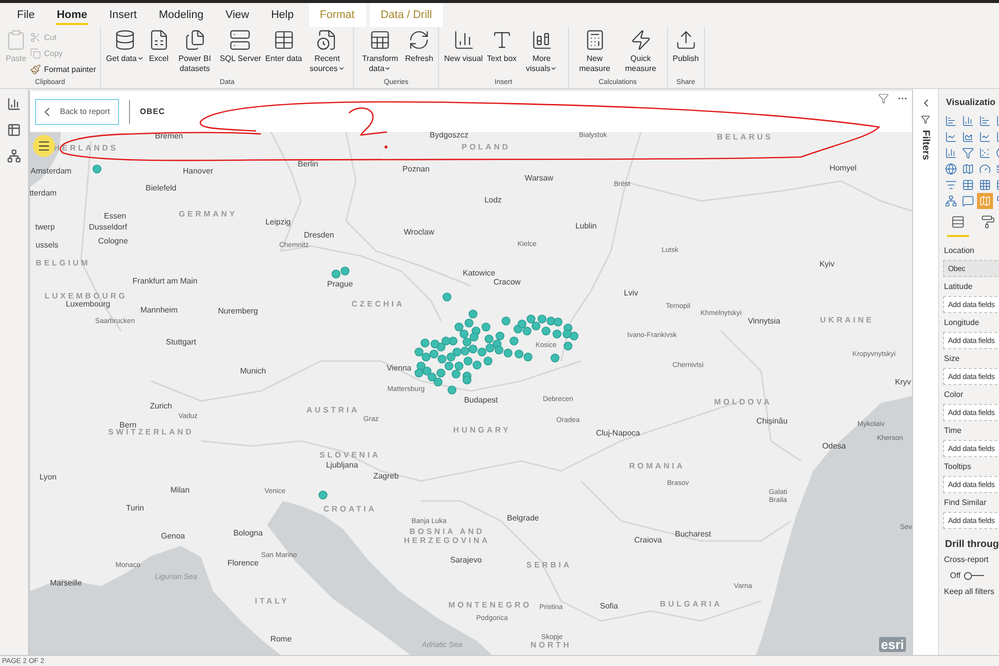 Image resolution: width=999 pixels, height=666 pixels. I want to click on ribbon-button: Transform data, so click(380, 51).